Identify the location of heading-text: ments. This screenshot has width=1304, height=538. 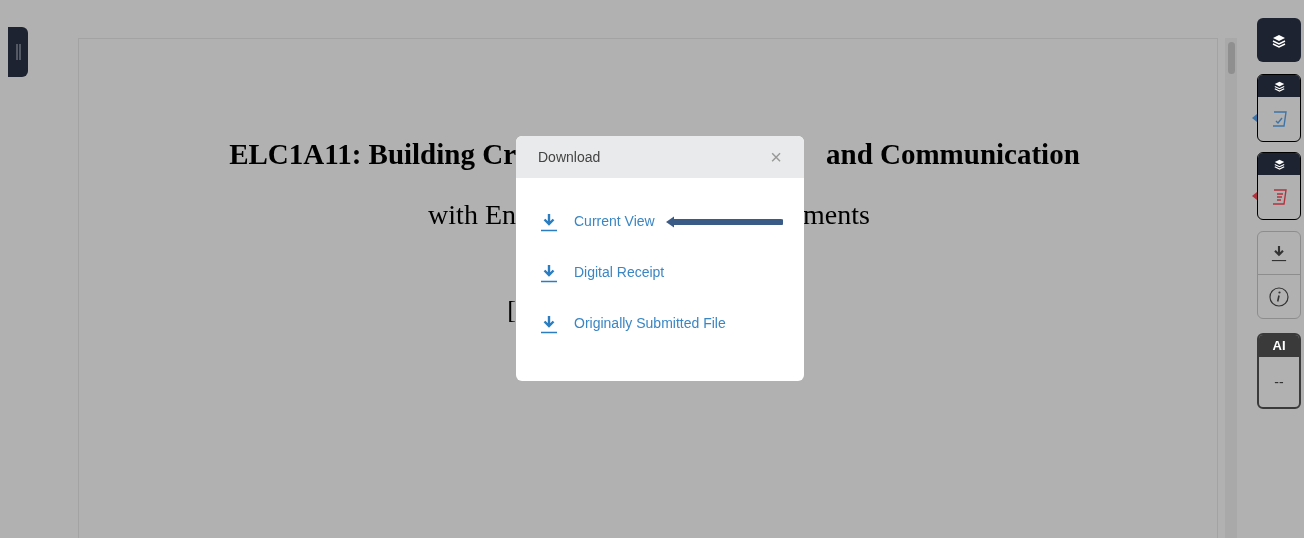
(836, 215).